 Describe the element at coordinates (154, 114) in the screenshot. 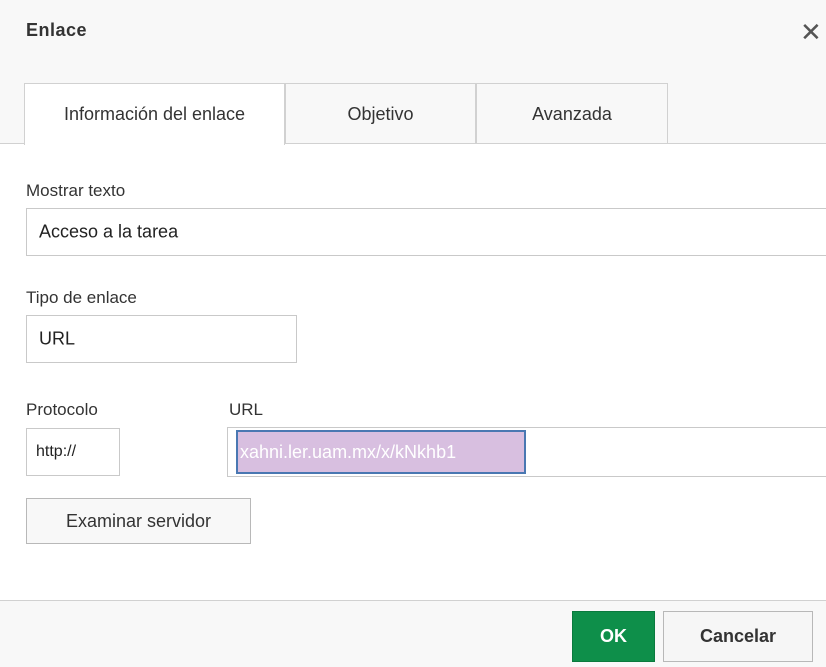

I see `tab-link-info: Información del enlace` at that location.